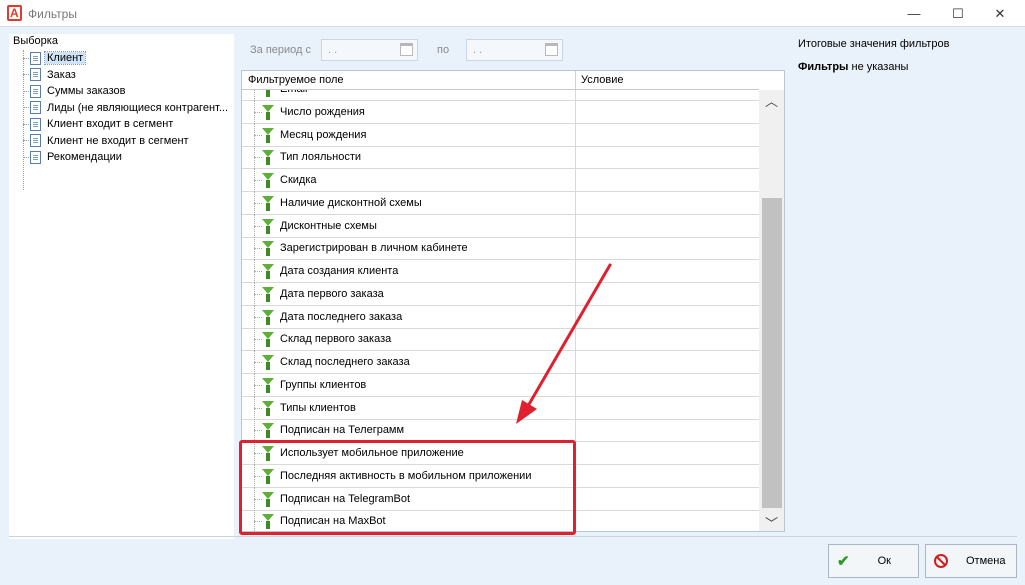 The width and height of the screenshot is (1025, 585). Describe the element at coordinates (853, 67) in the screenshot. I see `summary-text: Фильтры не указаны` at that location.